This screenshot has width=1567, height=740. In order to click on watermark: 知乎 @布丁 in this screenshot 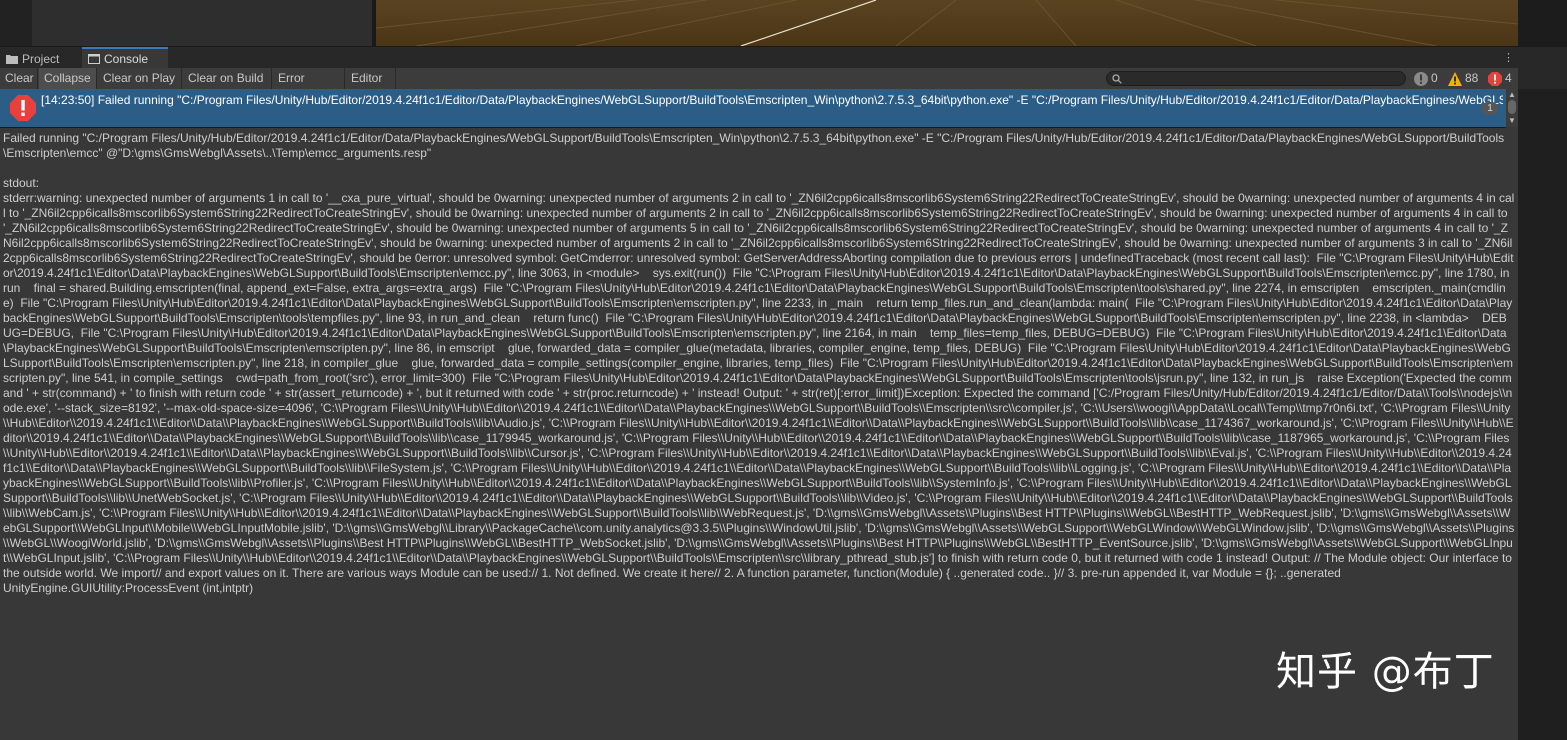, I will do `click(1385, 672)`.